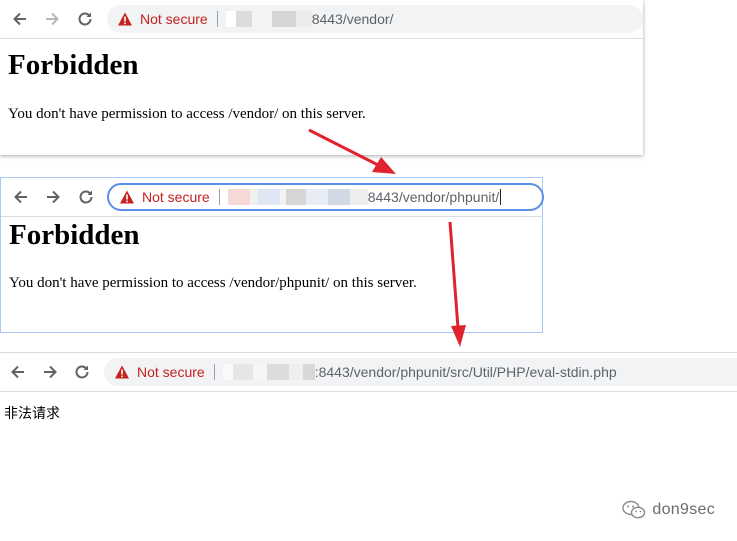 This screenshot has width=737, height=541. Describe the element at coordinates (634, 509) in the screenshot. I see `wechat-icon` at that location.